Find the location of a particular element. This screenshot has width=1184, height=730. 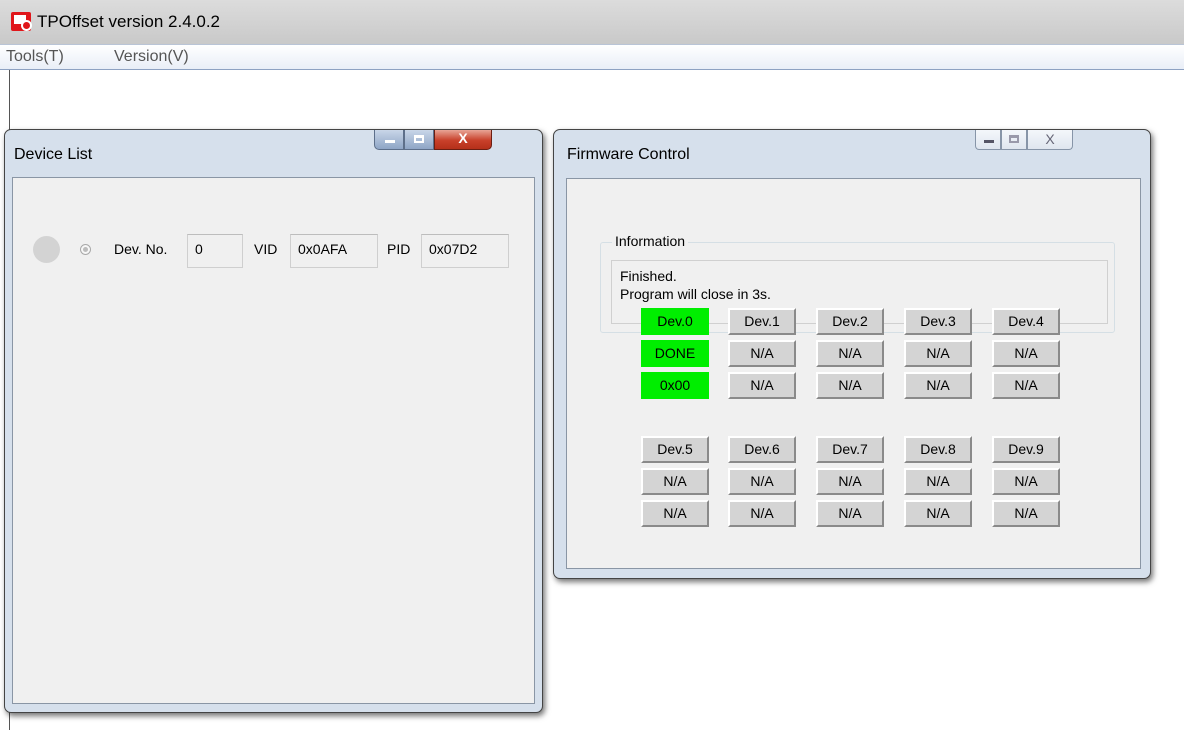

dev-8-name: Dev.8 is located at coordinates (938, 449).